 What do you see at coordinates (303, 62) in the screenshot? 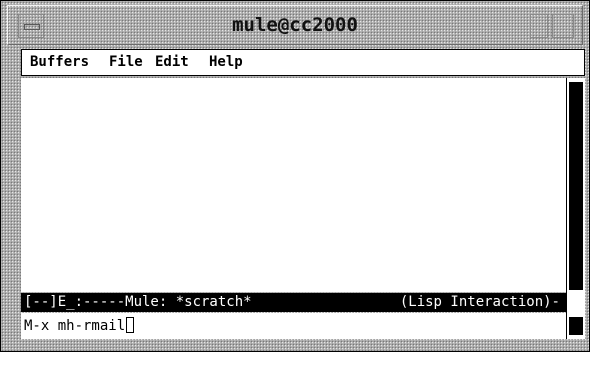
I see `menu-bar: Buffers File Edit Help` at bounding box center [303, 62].